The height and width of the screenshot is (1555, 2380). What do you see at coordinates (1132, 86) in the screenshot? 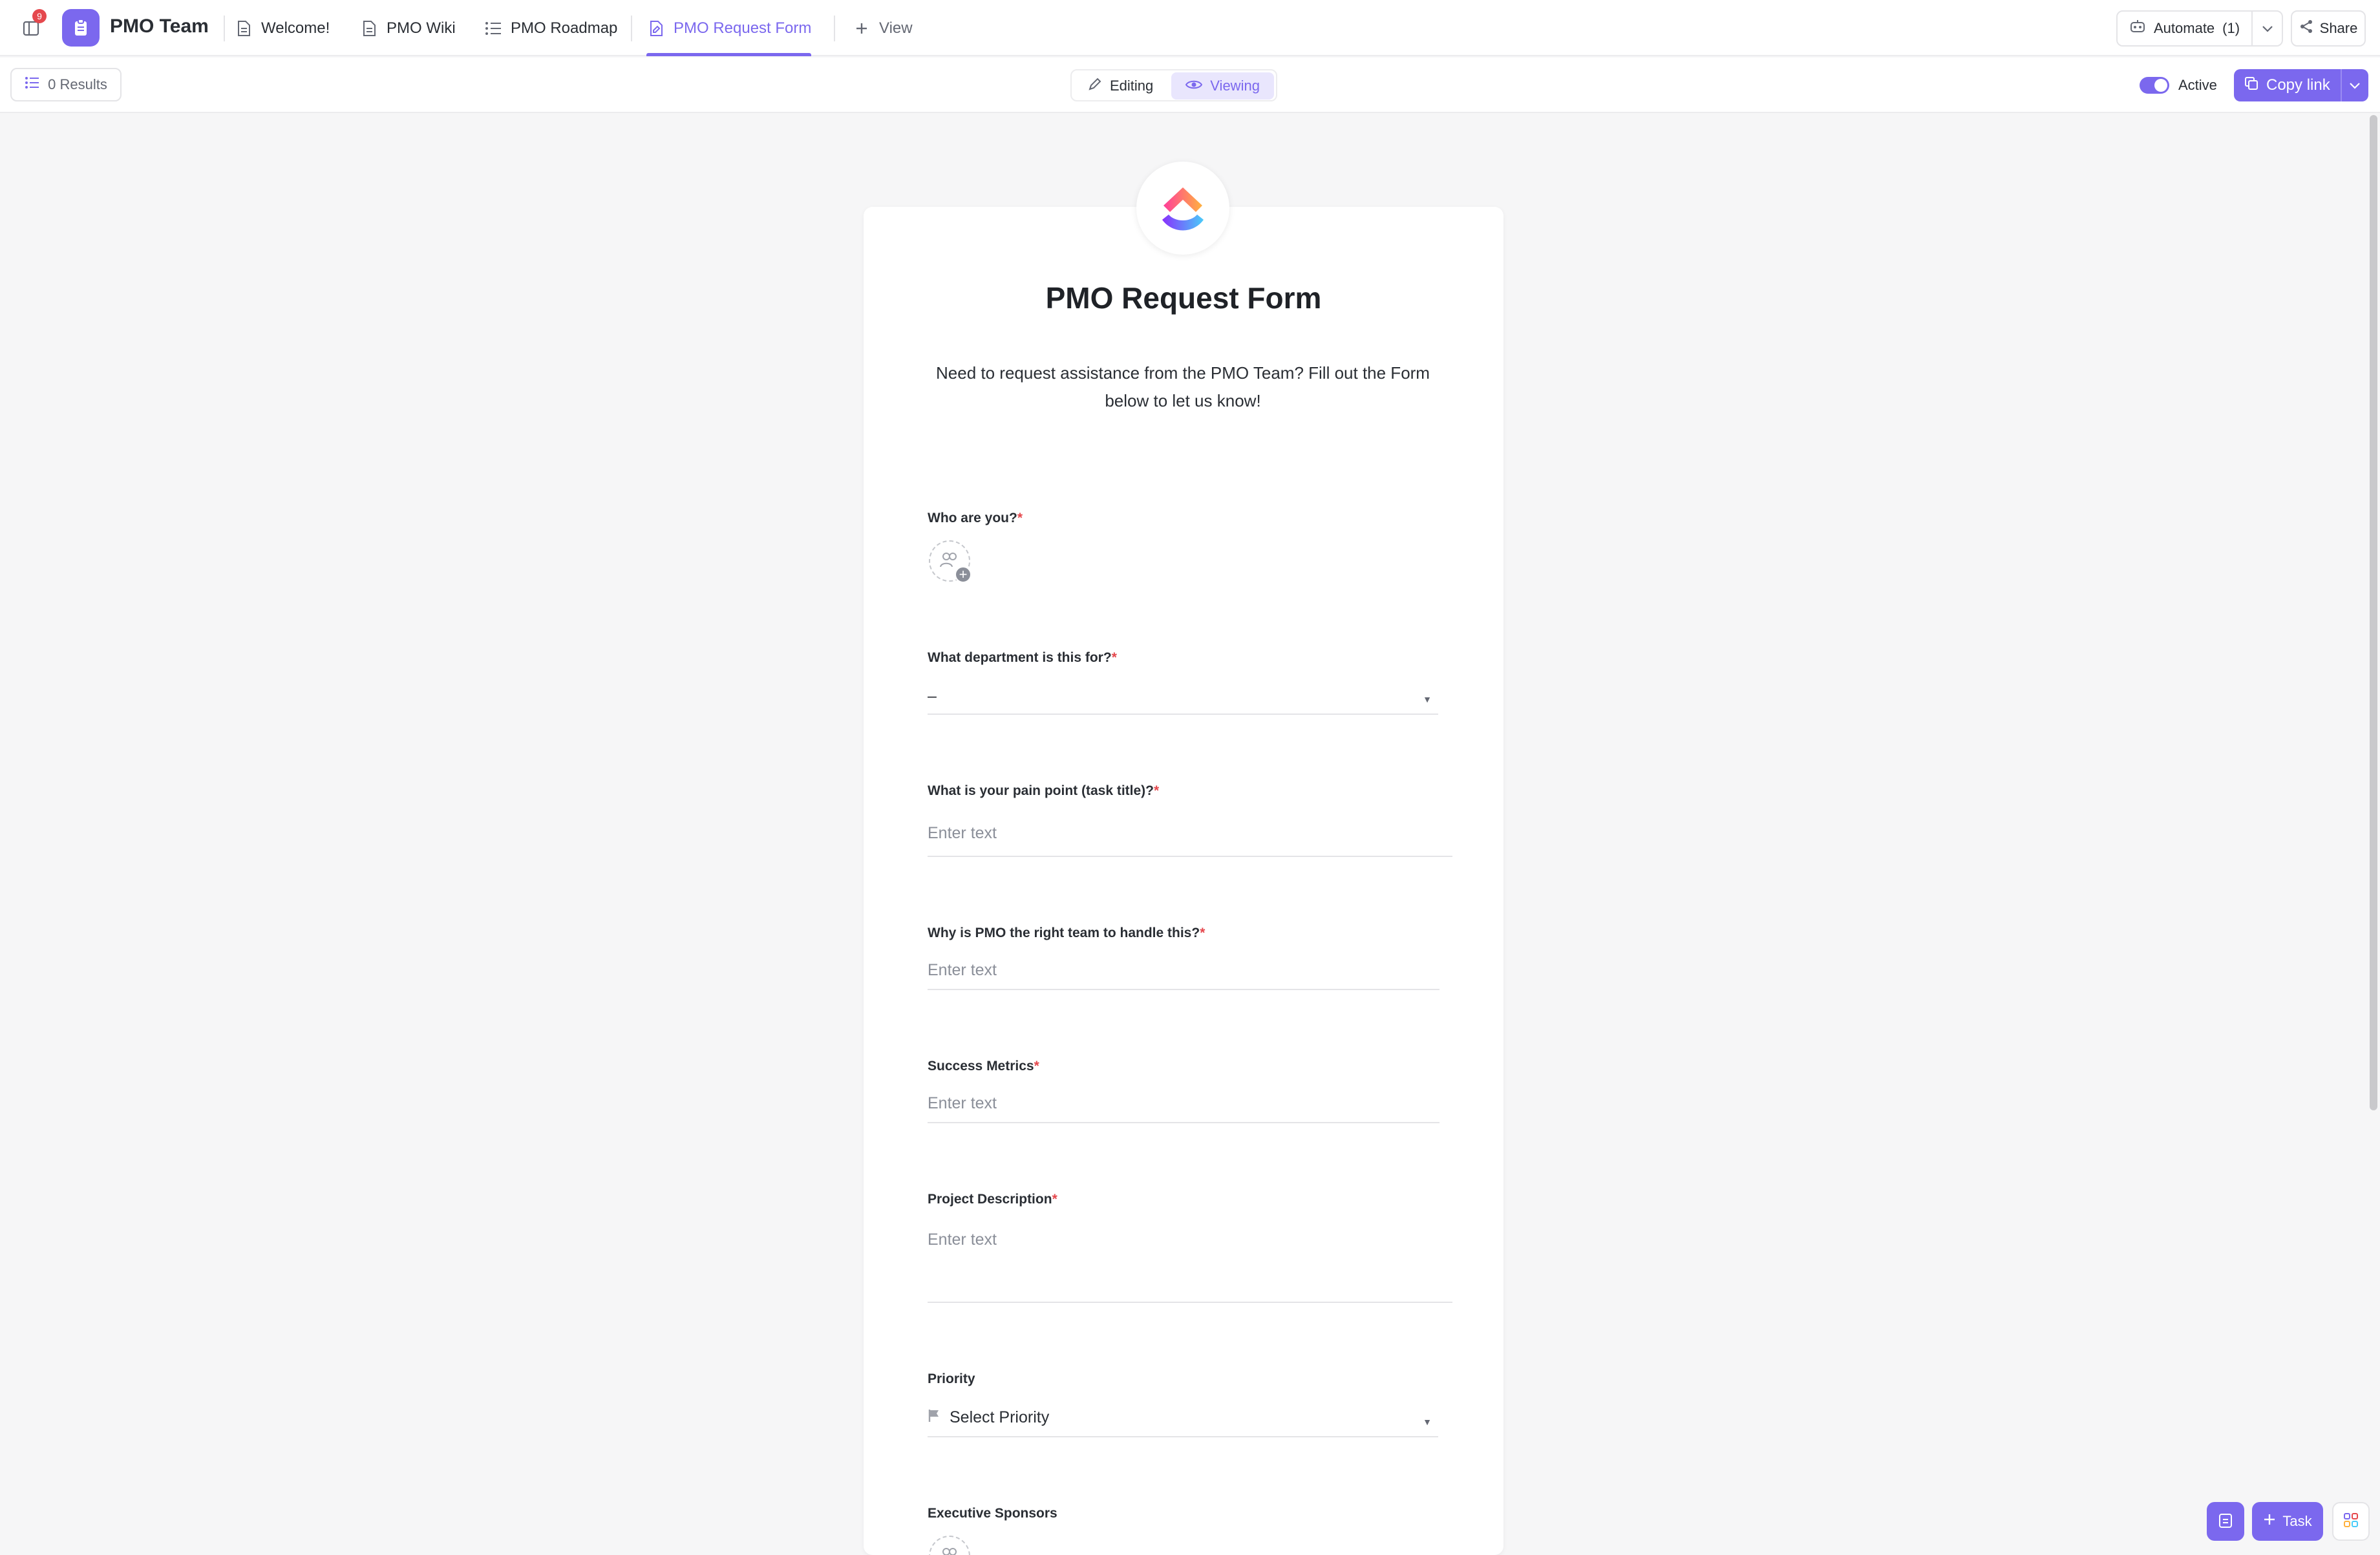
I see `editing-label: Editing` at bounding box center [1132, 86].